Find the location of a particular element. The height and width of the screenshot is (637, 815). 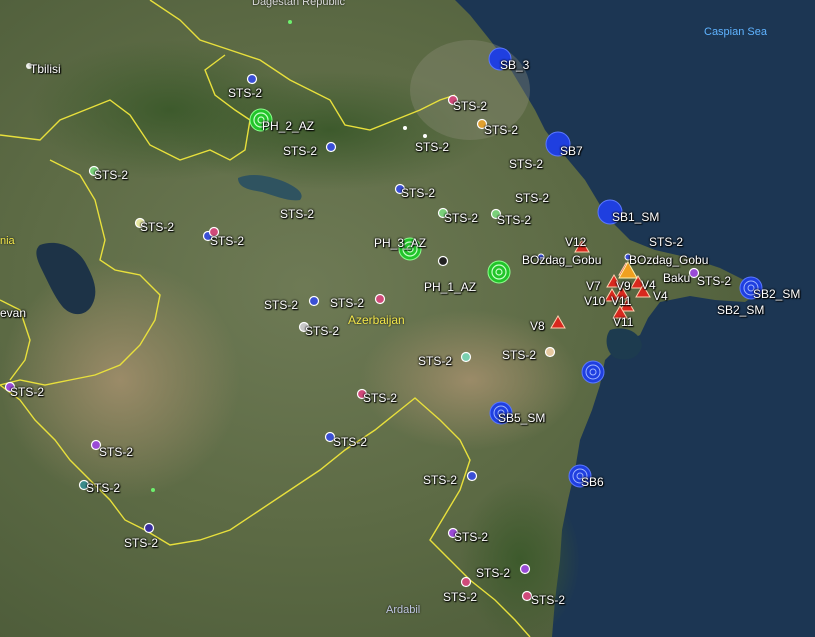

ph-station-marker is located at coordinates (499, 272).